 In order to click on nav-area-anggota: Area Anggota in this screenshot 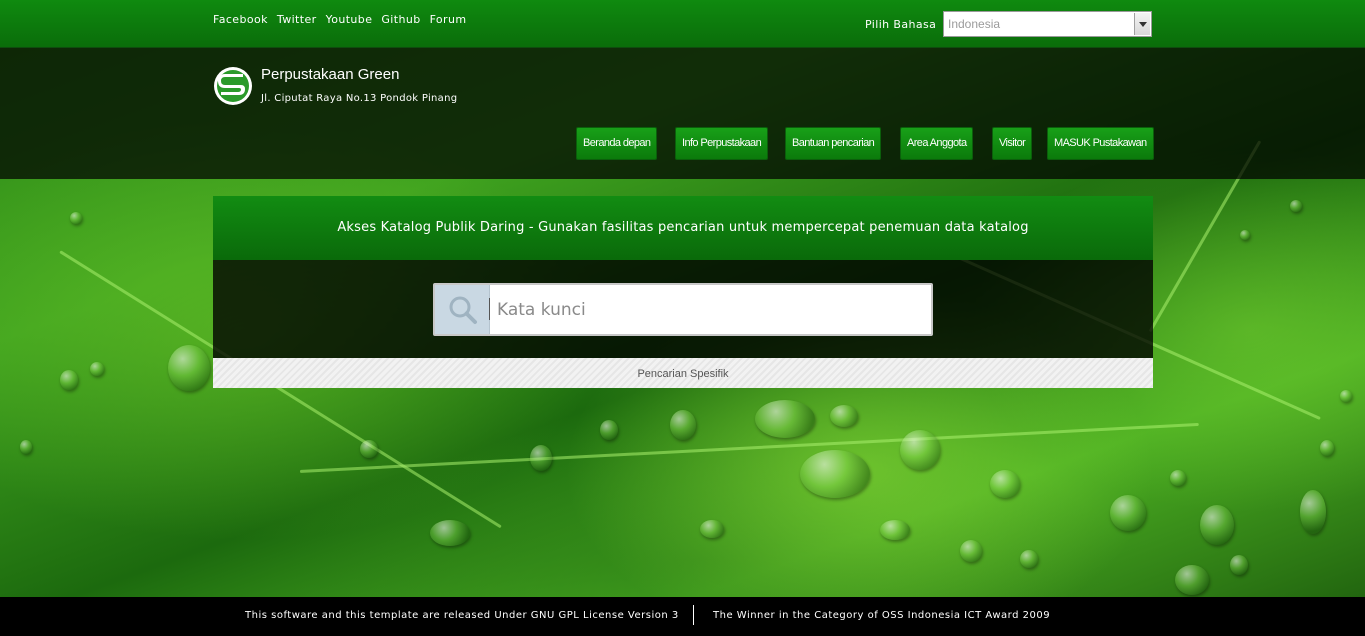, I will do `click(937, 143)`.